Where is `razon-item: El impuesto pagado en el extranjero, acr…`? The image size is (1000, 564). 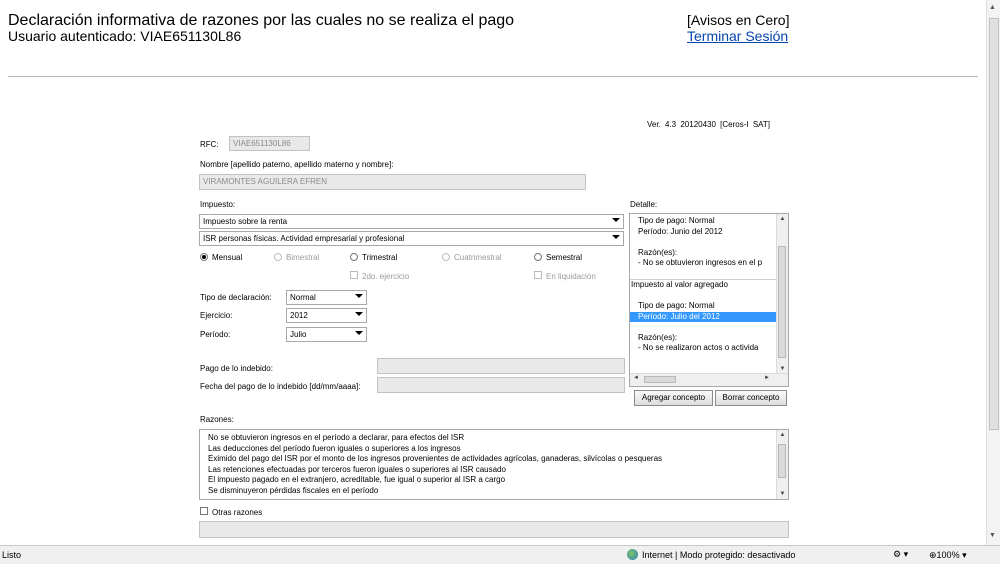 razon-item: El impuesto pagado en el extranjero, acr… is located at coordinates (490, 480).